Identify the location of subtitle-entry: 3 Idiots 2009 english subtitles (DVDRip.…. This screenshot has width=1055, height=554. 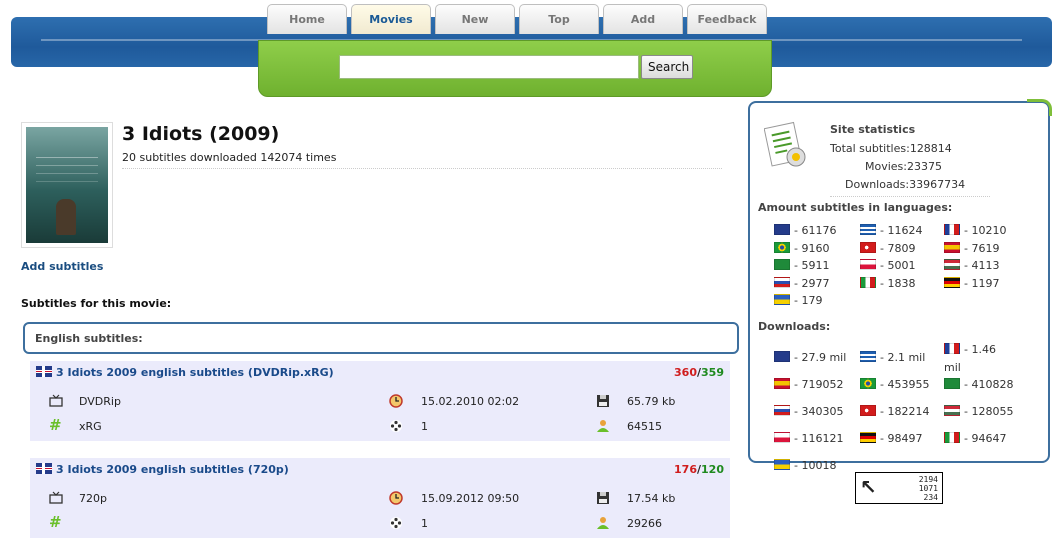
(380, 401).